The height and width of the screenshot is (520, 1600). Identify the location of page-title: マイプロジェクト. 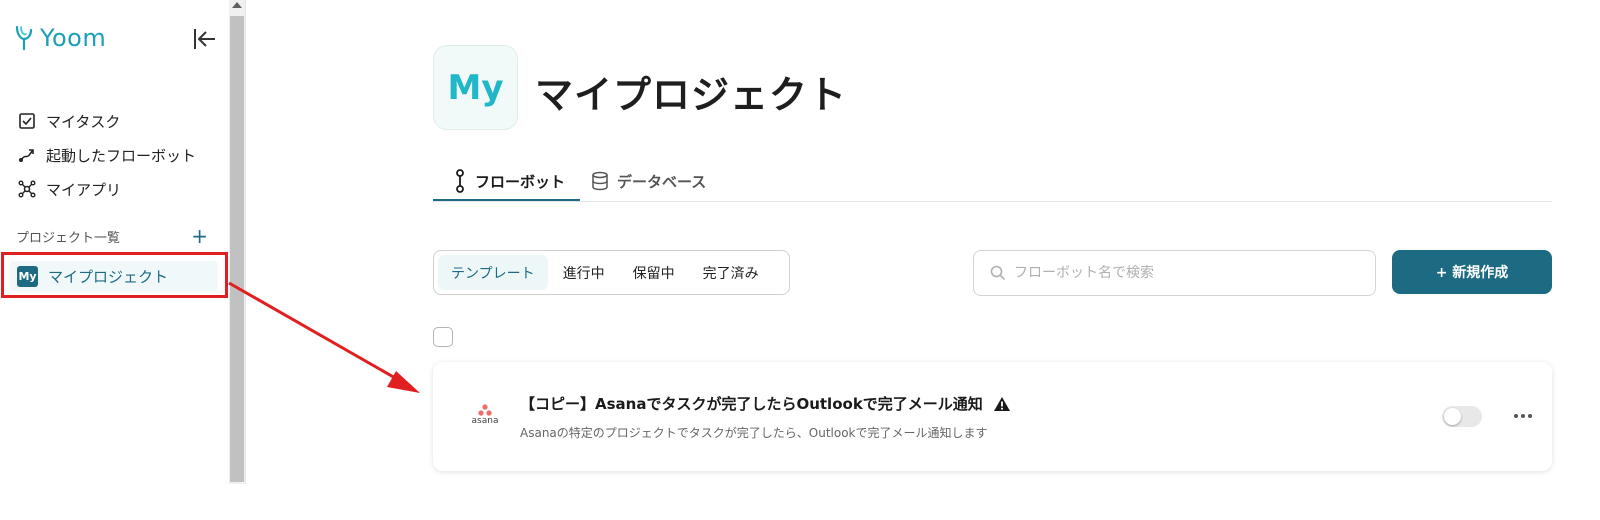
(691, 95).